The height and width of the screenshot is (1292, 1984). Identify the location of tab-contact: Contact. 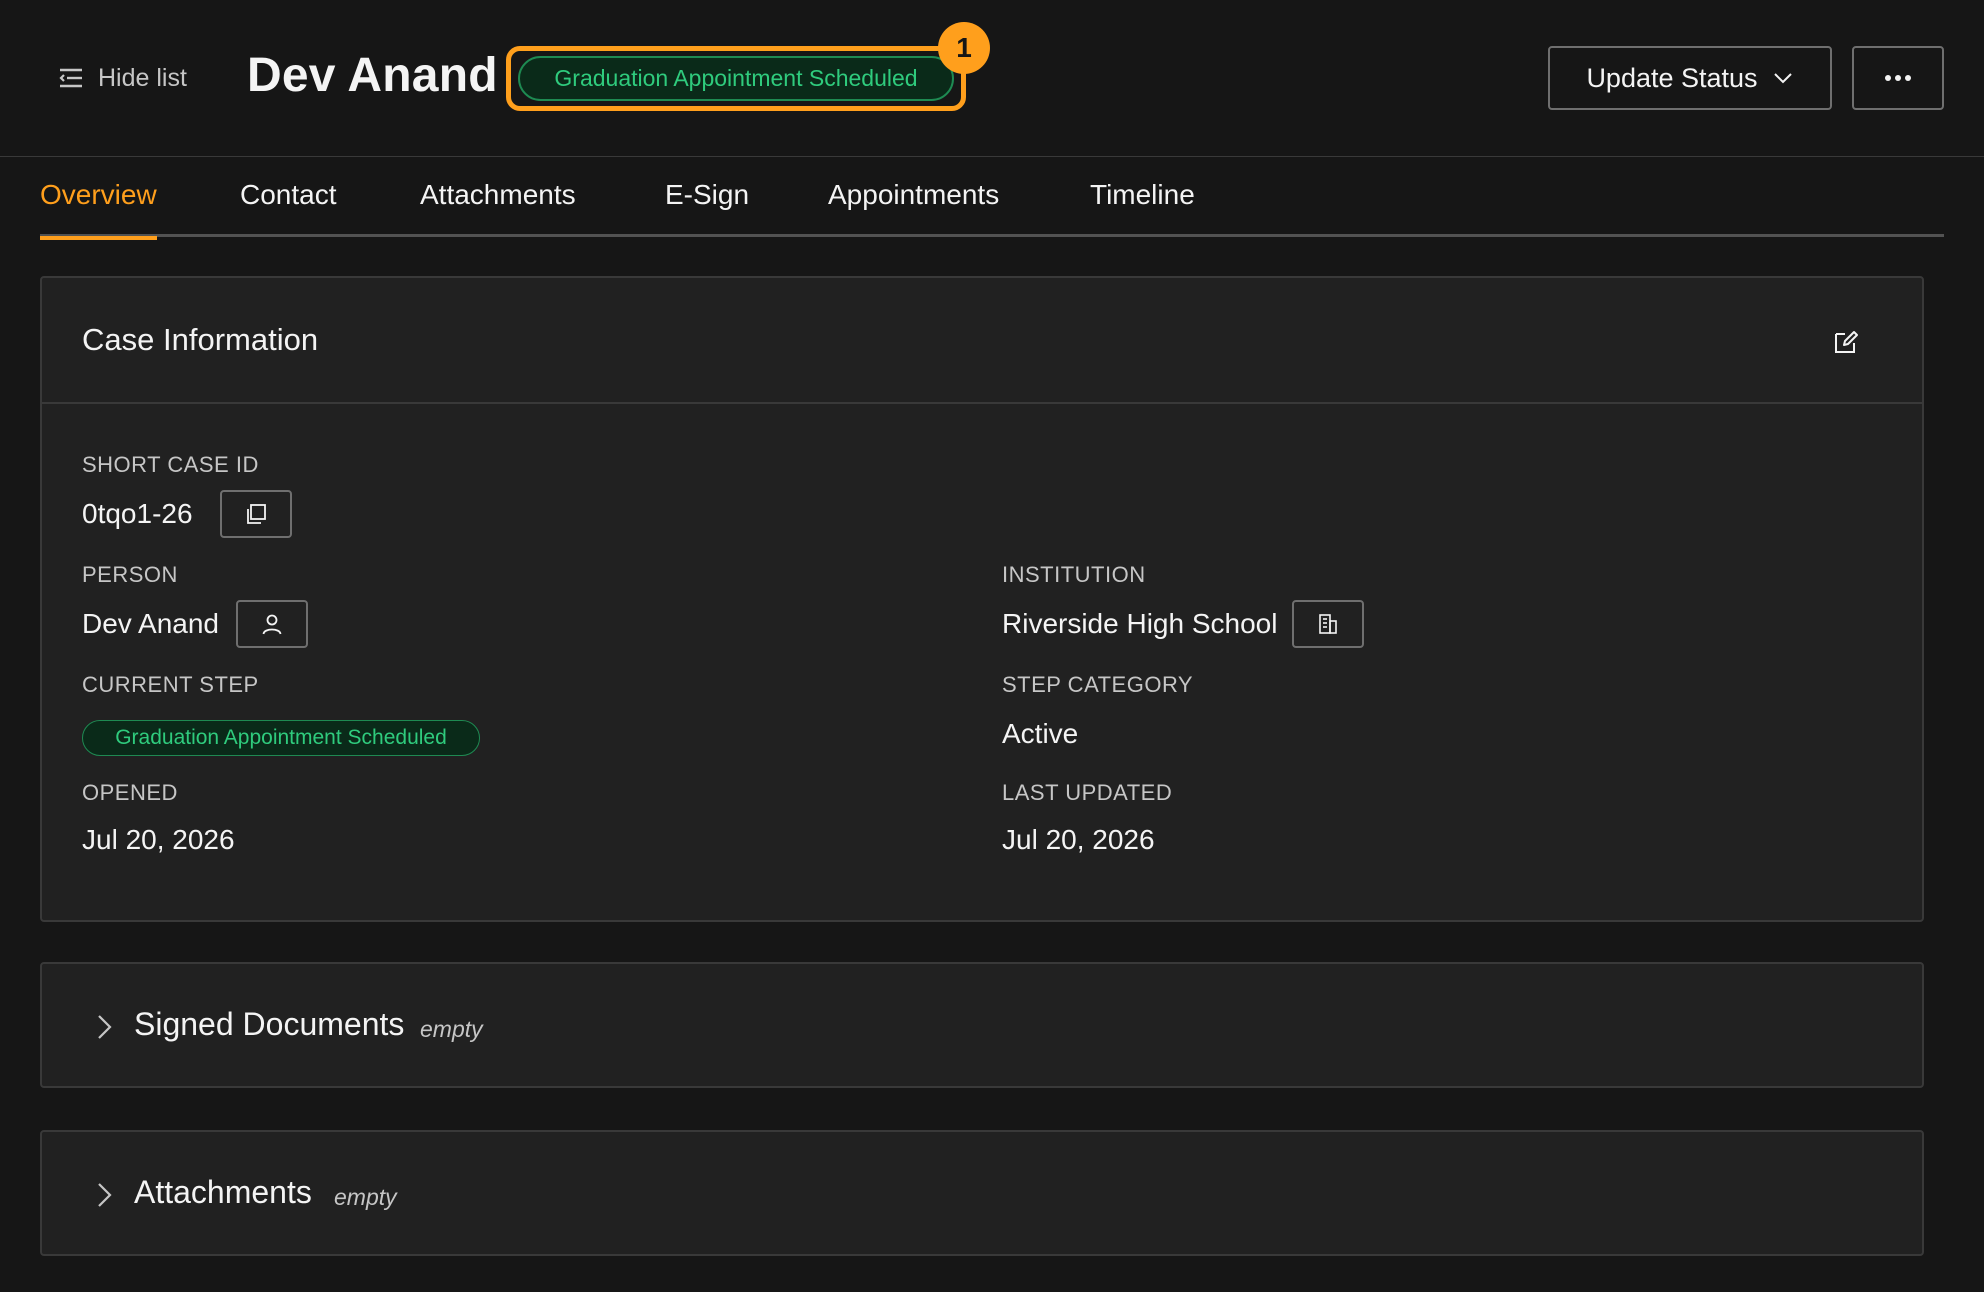
(288, 208).